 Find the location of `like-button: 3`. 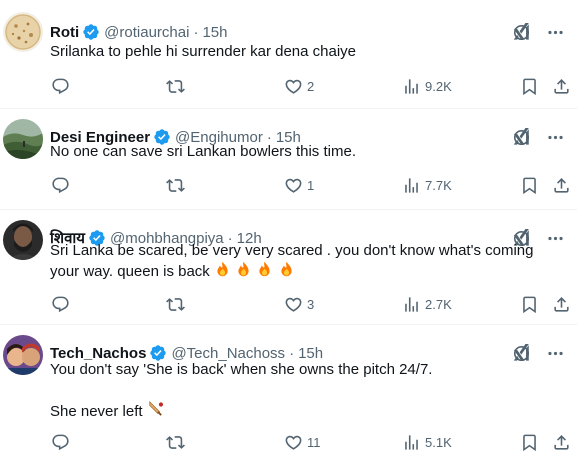

like-button: 3 is located at coordinates (299, 304).